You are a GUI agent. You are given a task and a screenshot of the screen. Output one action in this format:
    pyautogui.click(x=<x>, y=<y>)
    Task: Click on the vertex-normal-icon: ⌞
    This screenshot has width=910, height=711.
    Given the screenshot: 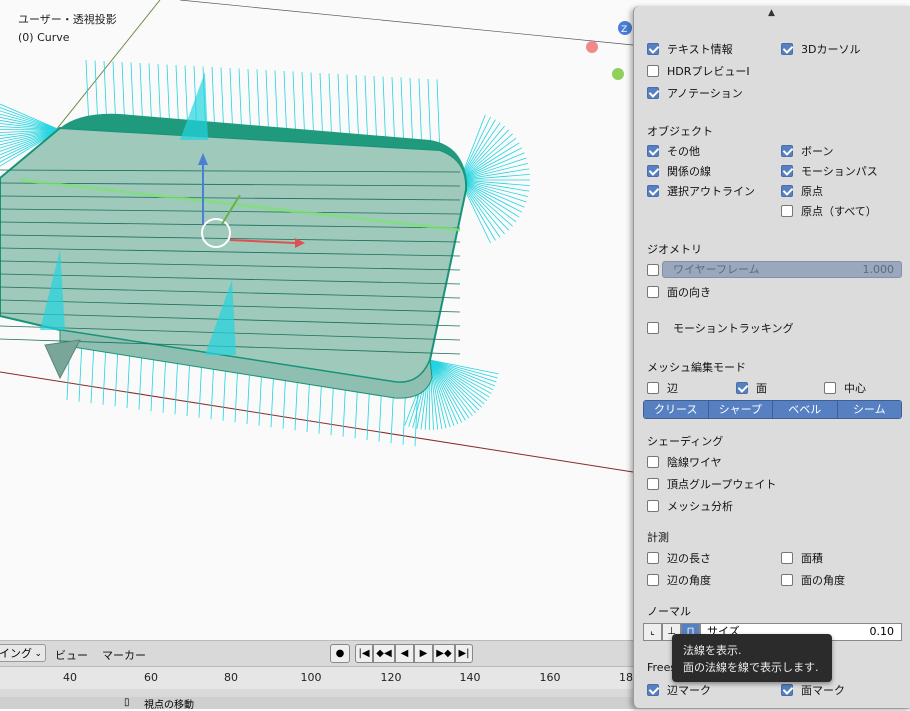 What is the action you would take?
    pyautogui.click(x=652, y=631)
    